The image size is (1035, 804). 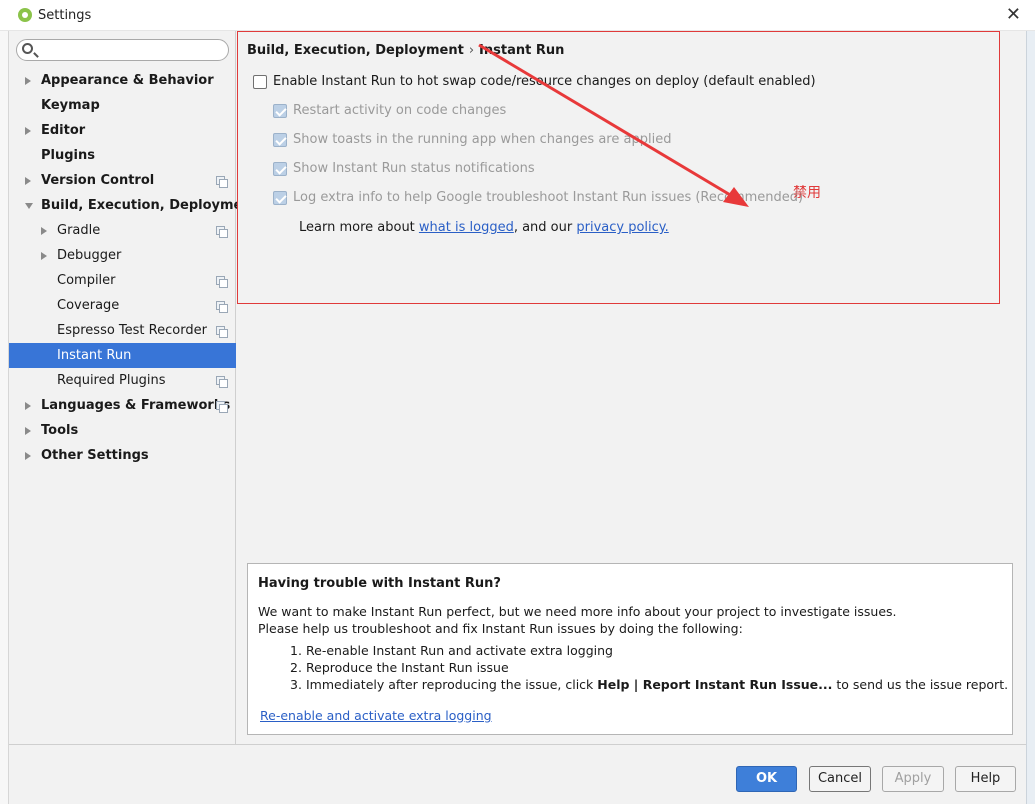 What do you see at coordinates (122, 430) in the screenshot?
I see `sidebar-item-tools: Tools` at bounding box center [122, 430].